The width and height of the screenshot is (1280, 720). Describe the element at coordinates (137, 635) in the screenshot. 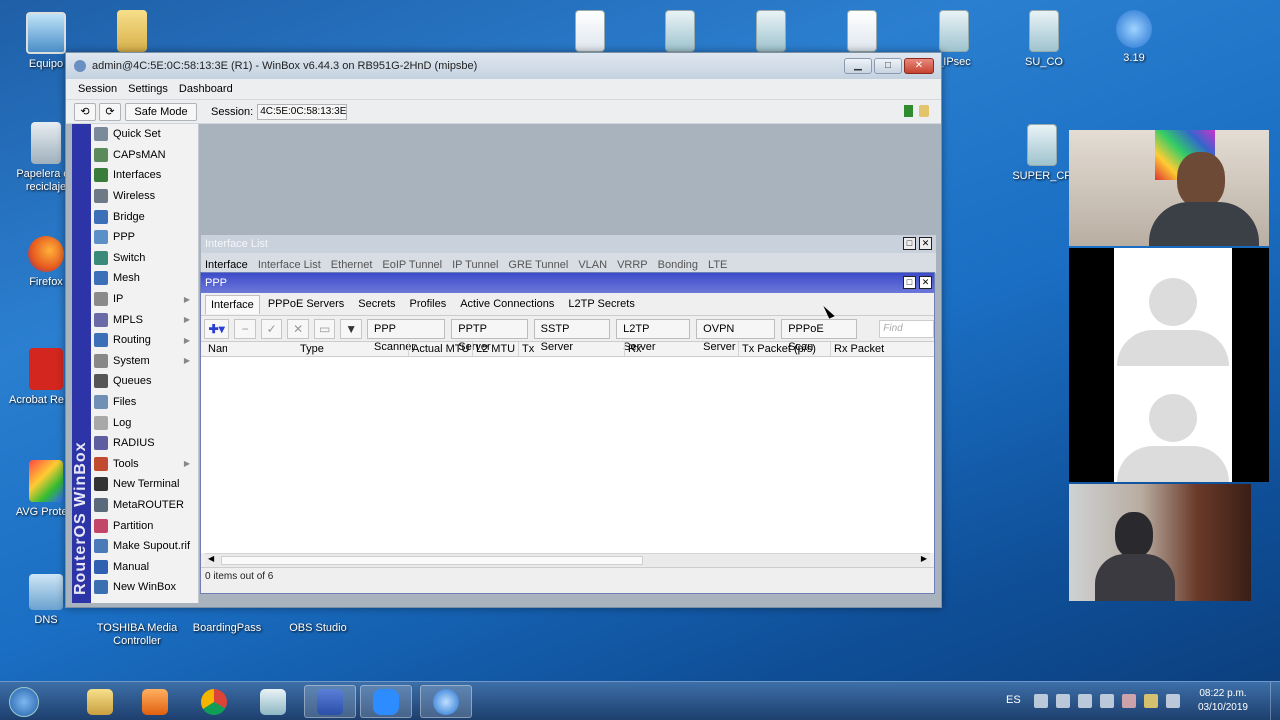

I see `desktop-icon-toshiba: TOSHIBA Media Controller` at that location.